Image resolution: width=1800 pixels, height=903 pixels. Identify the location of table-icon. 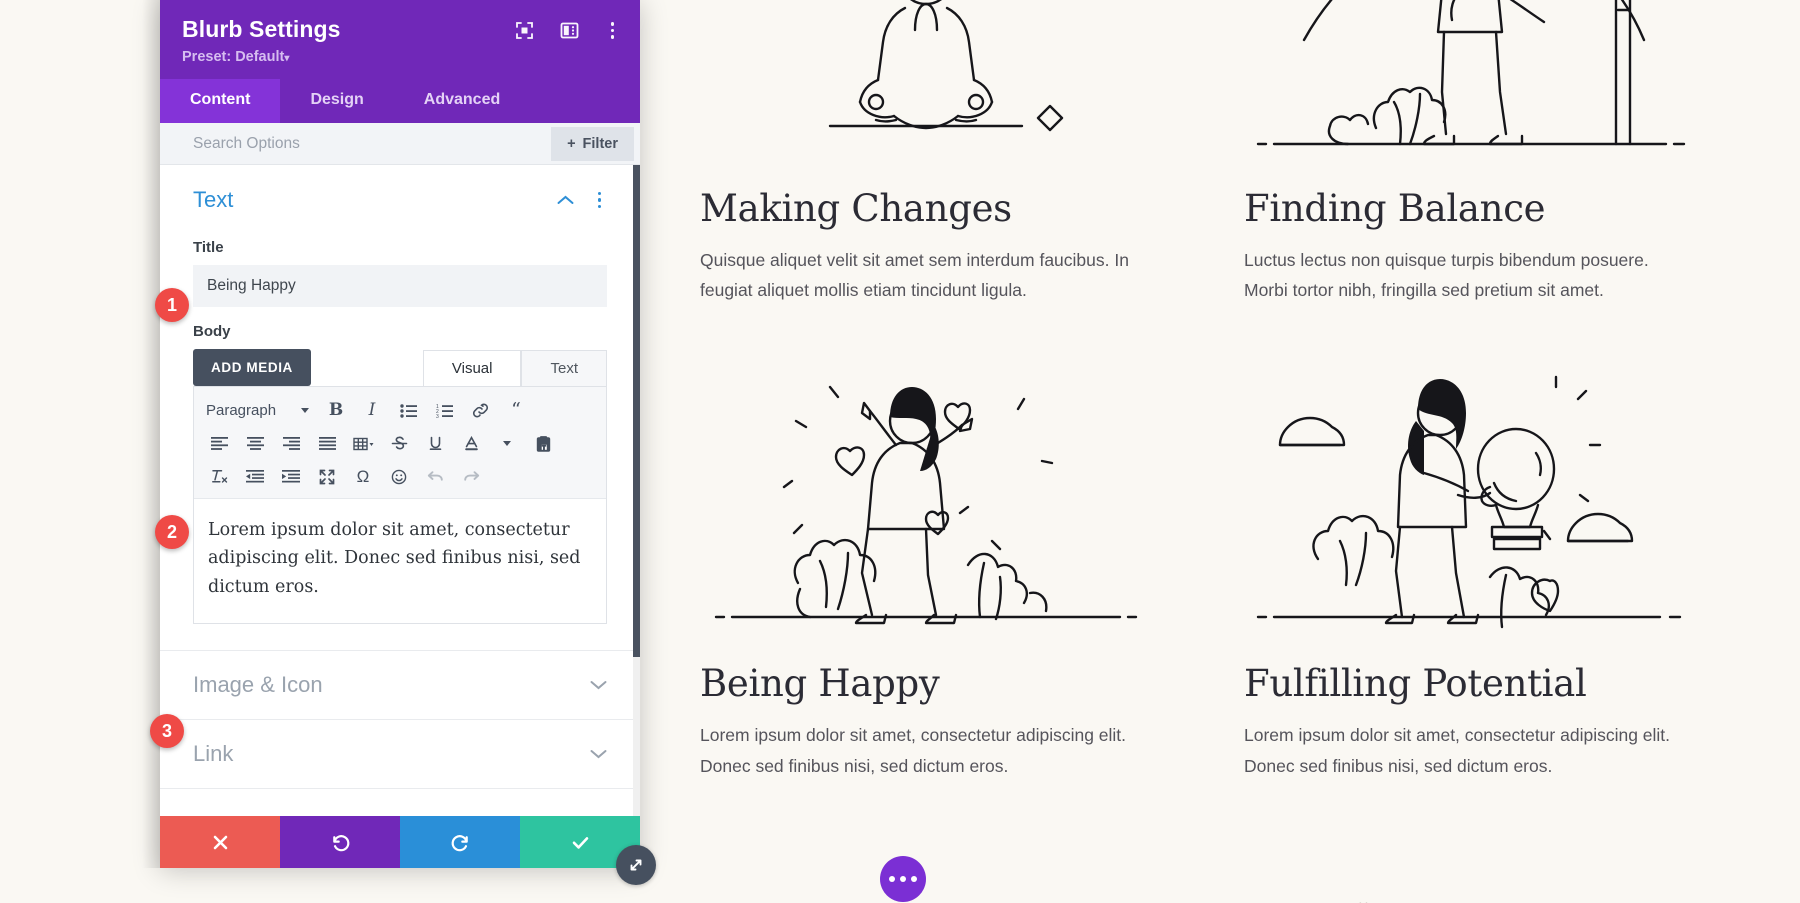
(363, 443).